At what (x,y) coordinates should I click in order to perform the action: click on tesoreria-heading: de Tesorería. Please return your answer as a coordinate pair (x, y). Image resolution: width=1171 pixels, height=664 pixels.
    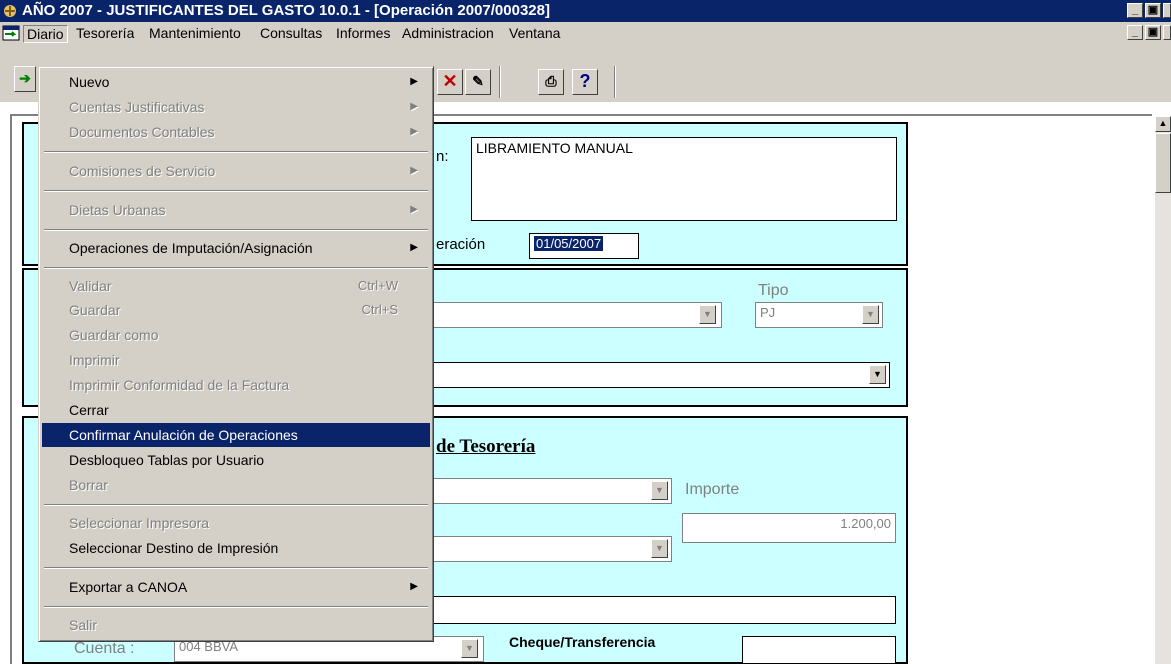
    Looking at the image, I should click on (486, 446).